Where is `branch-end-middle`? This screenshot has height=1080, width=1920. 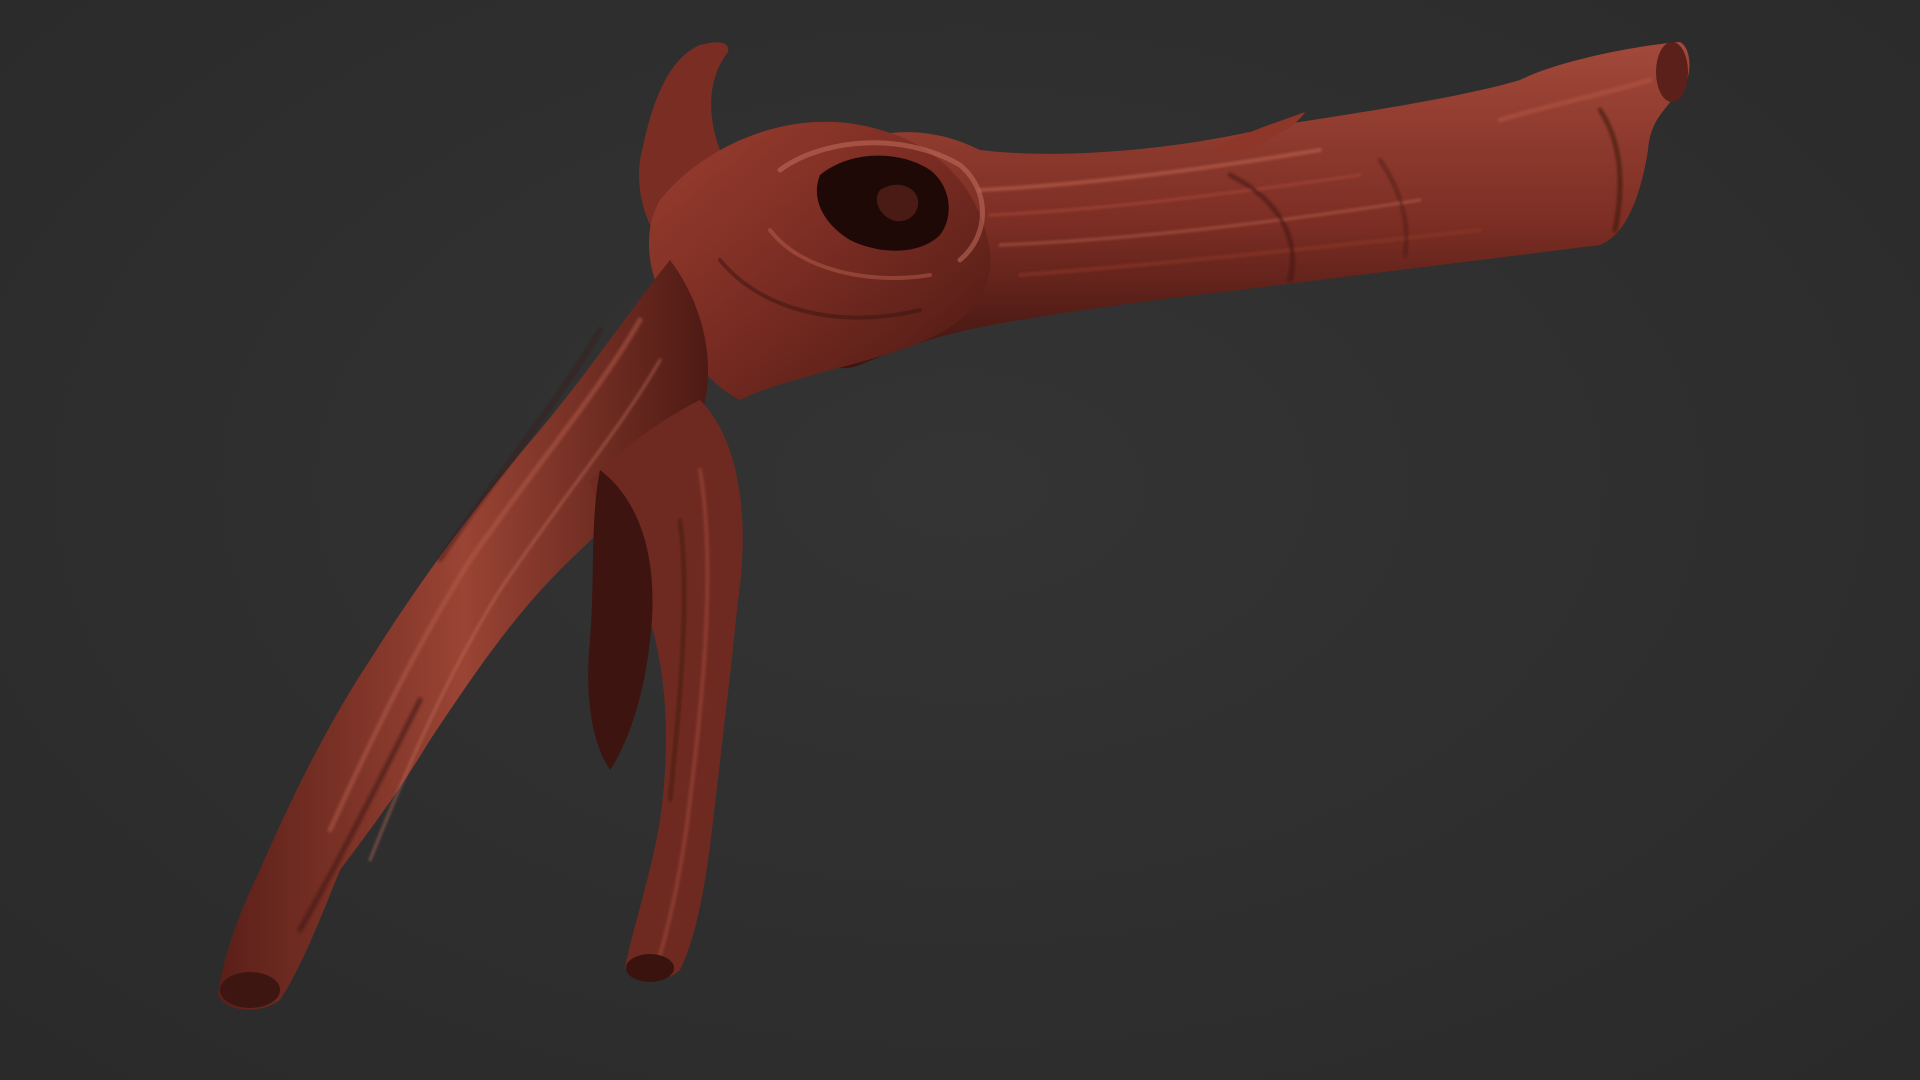
branch-end-middle is located at coordinates (650, 968).